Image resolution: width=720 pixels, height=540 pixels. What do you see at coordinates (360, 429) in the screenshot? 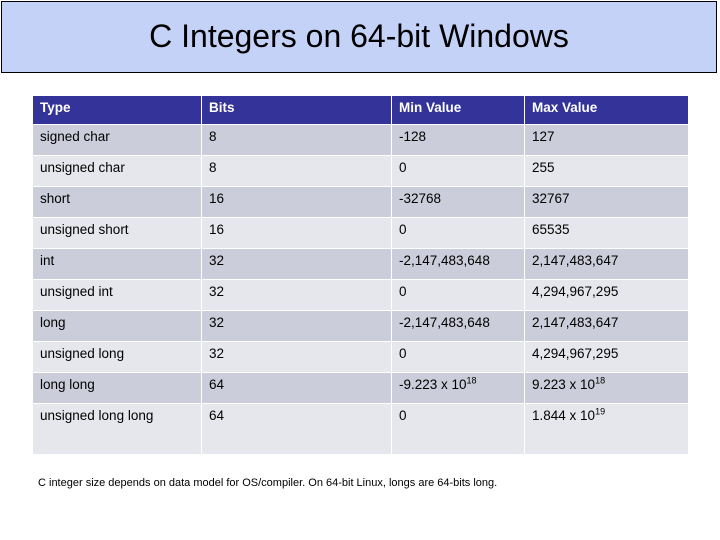
I see `table-row: unsigned long long 64 0 1.844 x 1019` at bounding box center [360, 429].